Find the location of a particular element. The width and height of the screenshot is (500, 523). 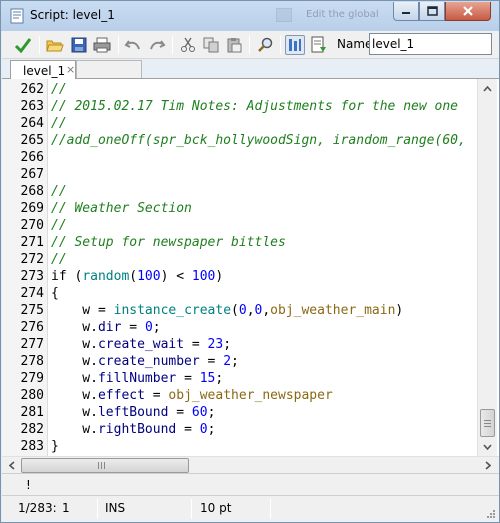

scroll-down-button is located at coordinates (487, 446).